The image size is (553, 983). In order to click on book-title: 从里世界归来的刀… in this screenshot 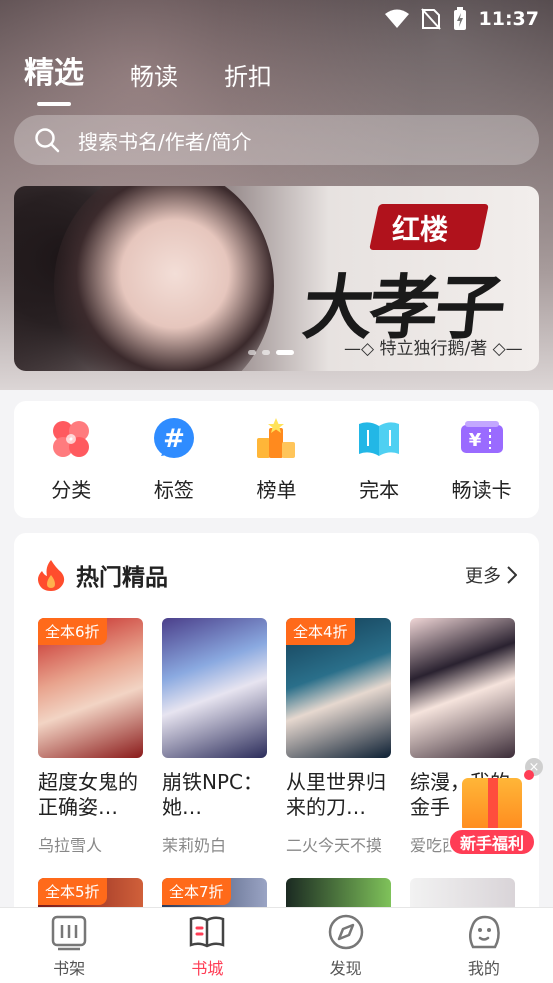, I will do `click(336, 794)`.